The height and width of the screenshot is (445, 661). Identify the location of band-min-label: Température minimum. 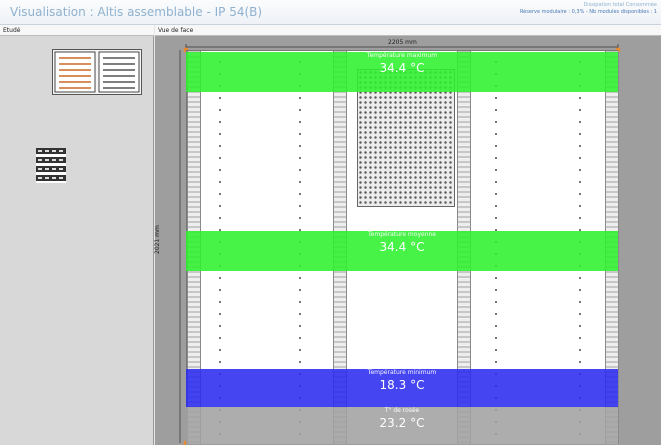
(402, 372).